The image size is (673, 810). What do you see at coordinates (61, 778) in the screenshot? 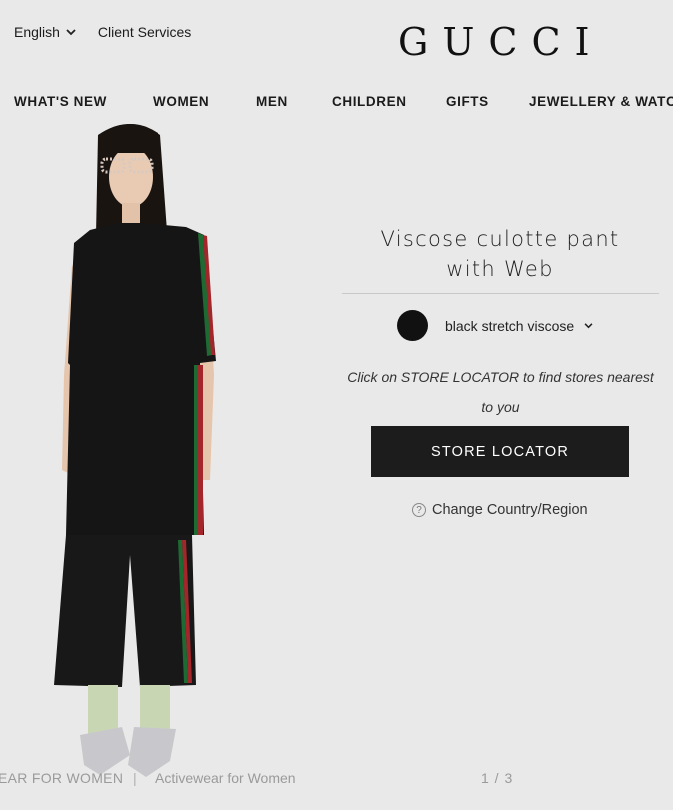
I see `breadcrumb-category: EAR FOR WOMEN` at bounding box center [61, 778].